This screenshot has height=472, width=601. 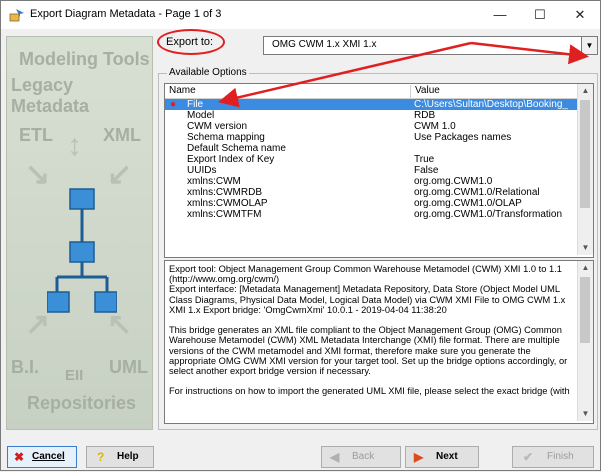 I want to click on hierarchy-icon, so click(x=82, y=250).